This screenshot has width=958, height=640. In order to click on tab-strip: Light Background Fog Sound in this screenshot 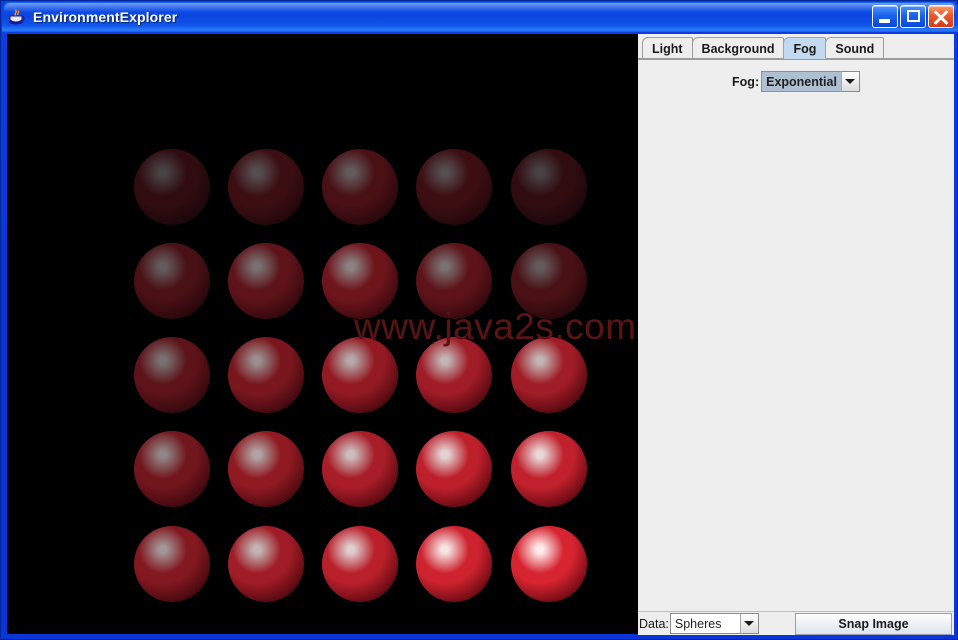, I will do `click(796, 46)`.